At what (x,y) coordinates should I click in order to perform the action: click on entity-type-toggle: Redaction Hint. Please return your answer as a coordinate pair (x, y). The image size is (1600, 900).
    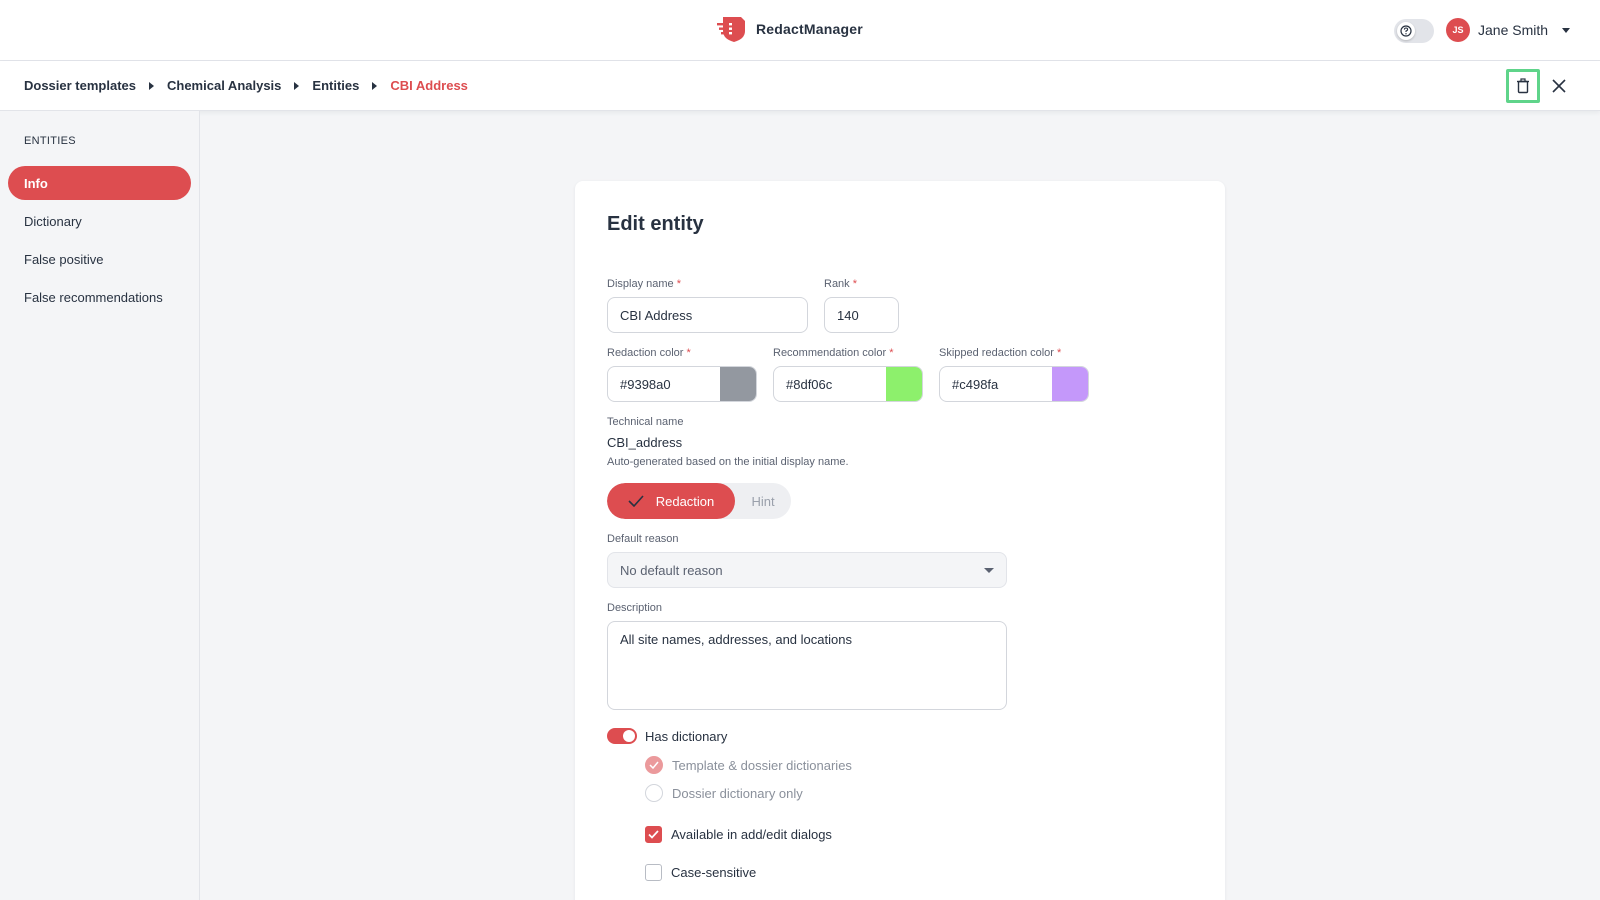
    Looking at the image, I should click on (699, 501).